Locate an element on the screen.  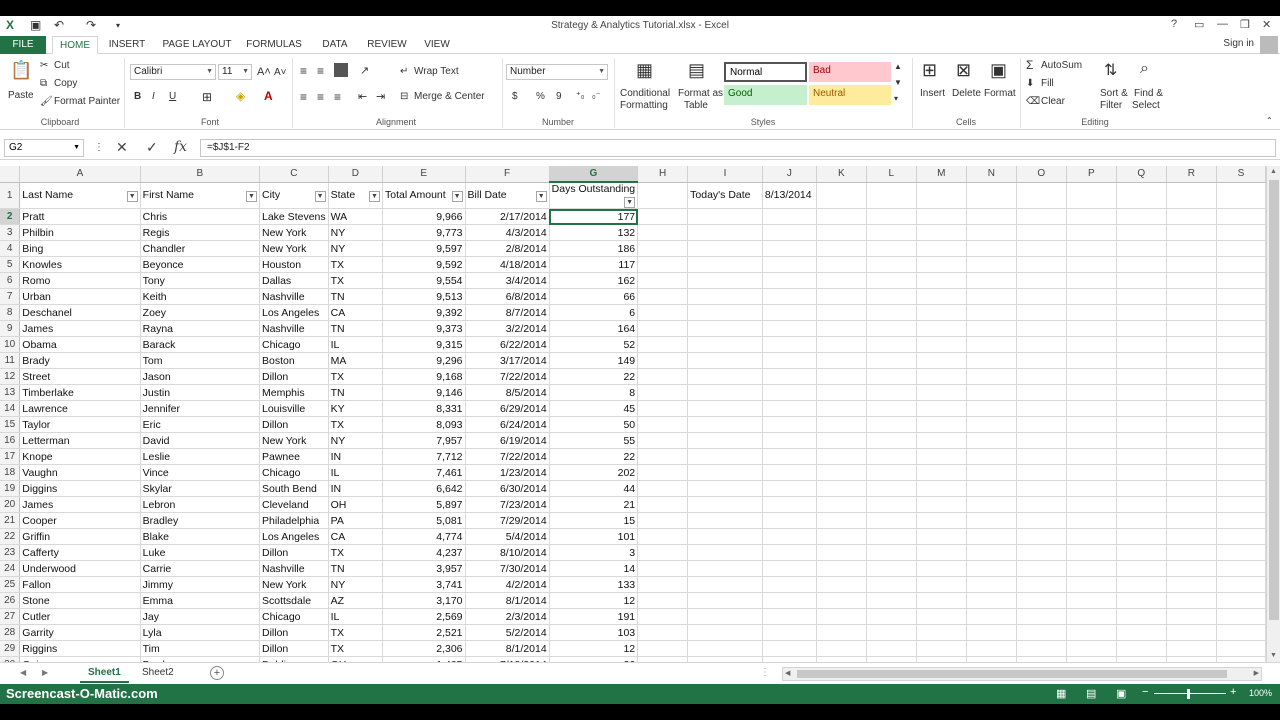
header-cell: Last Name ▼ is located at coordinates (80, 195).